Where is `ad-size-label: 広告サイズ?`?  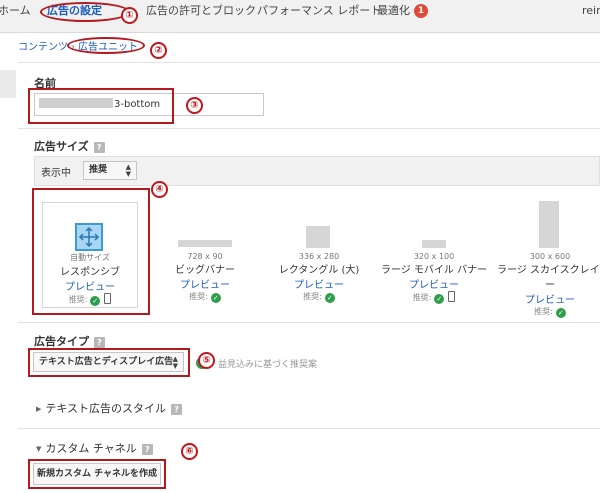 ad-size-label: 広告サイズ? is located at coordinates (69, 146).